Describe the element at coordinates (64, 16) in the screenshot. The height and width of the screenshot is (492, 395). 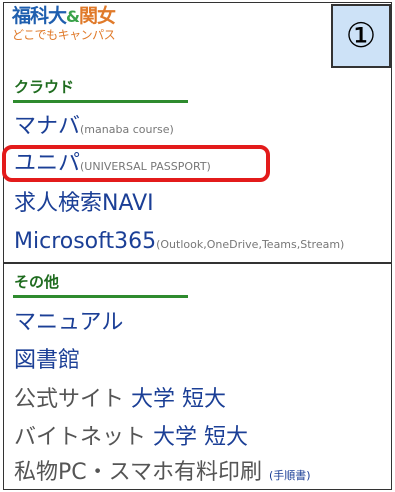
I see `logo-title: 福科大&関女` at that location.